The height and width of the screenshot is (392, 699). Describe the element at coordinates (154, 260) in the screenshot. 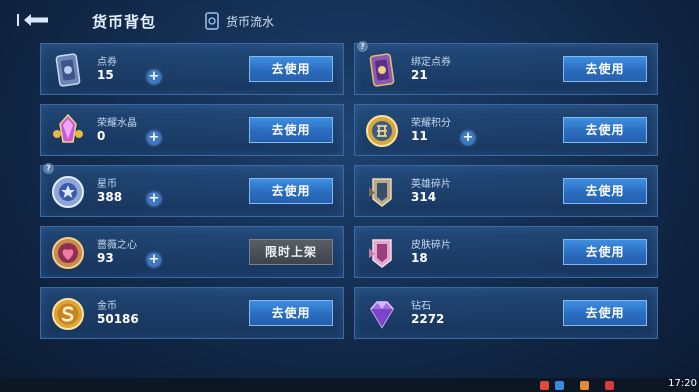

I see `add-rose-heart-button: +` at that location.